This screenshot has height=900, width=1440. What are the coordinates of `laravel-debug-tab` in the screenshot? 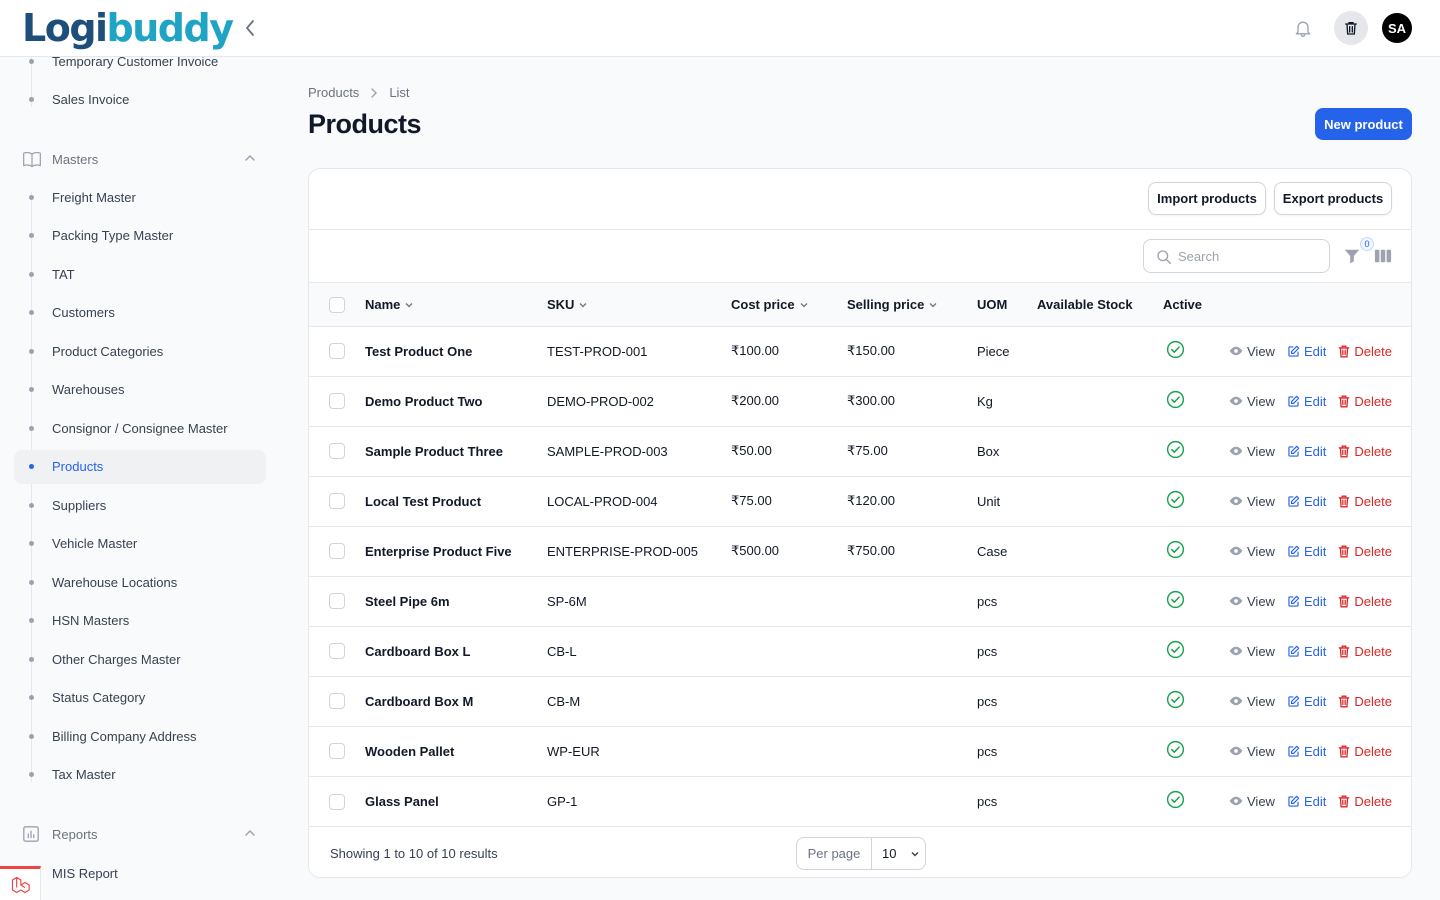 It's located at (20, 883).